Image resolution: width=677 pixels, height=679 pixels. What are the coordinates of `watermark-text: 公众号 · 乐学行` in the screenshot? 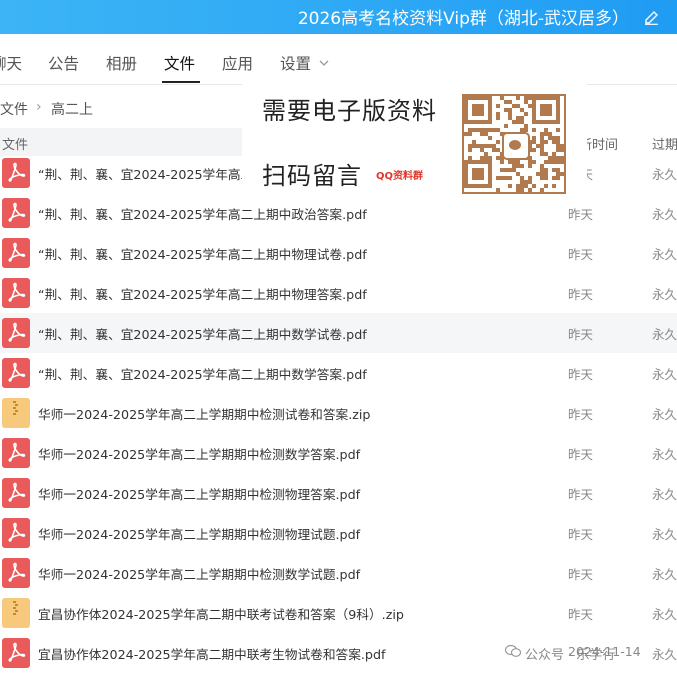 It's located at (570, 655).